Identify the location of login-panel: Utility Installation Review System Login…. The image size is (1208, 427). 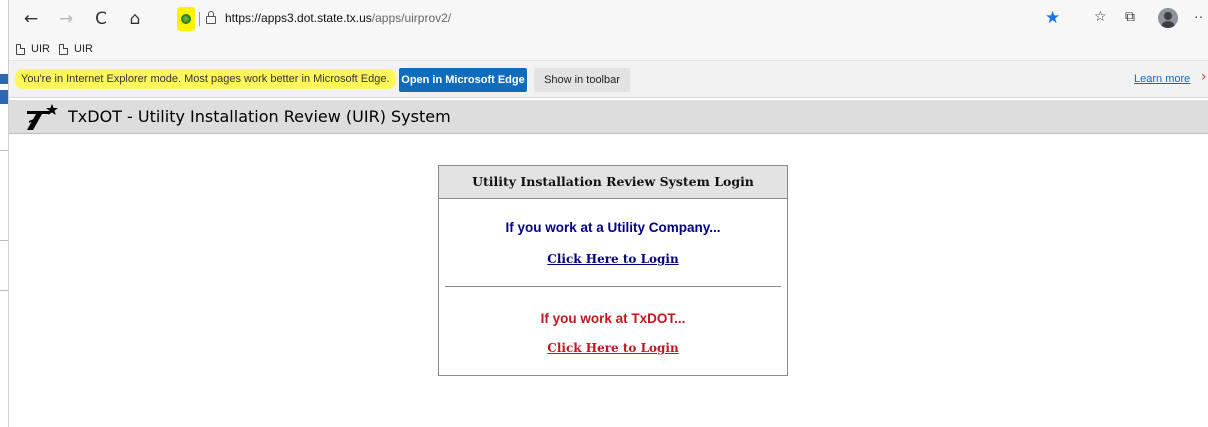
(613, 270).